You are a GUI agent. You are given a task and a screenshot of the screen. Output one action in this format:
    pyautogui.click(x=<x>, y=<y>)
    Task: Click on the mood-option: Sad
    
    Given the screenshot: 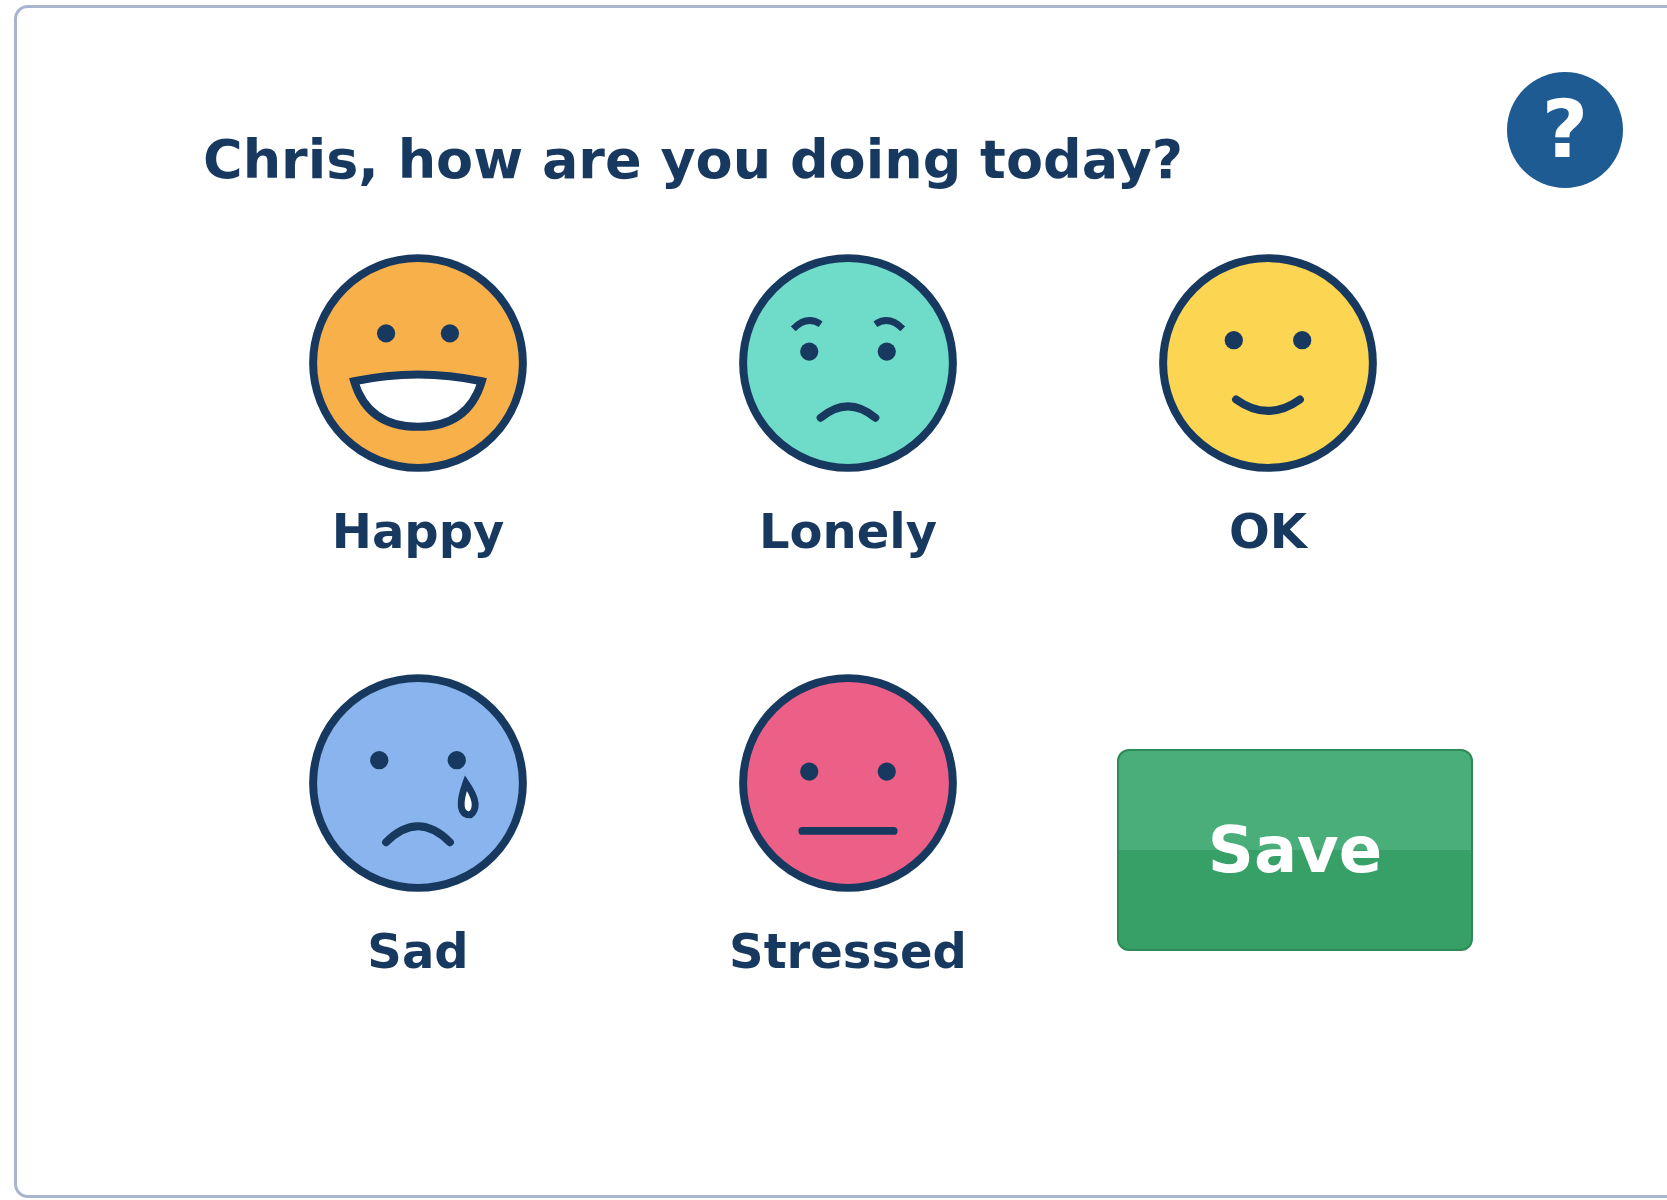 What is the action you would take?
    pyautogui.click(x=418, y=879)
    